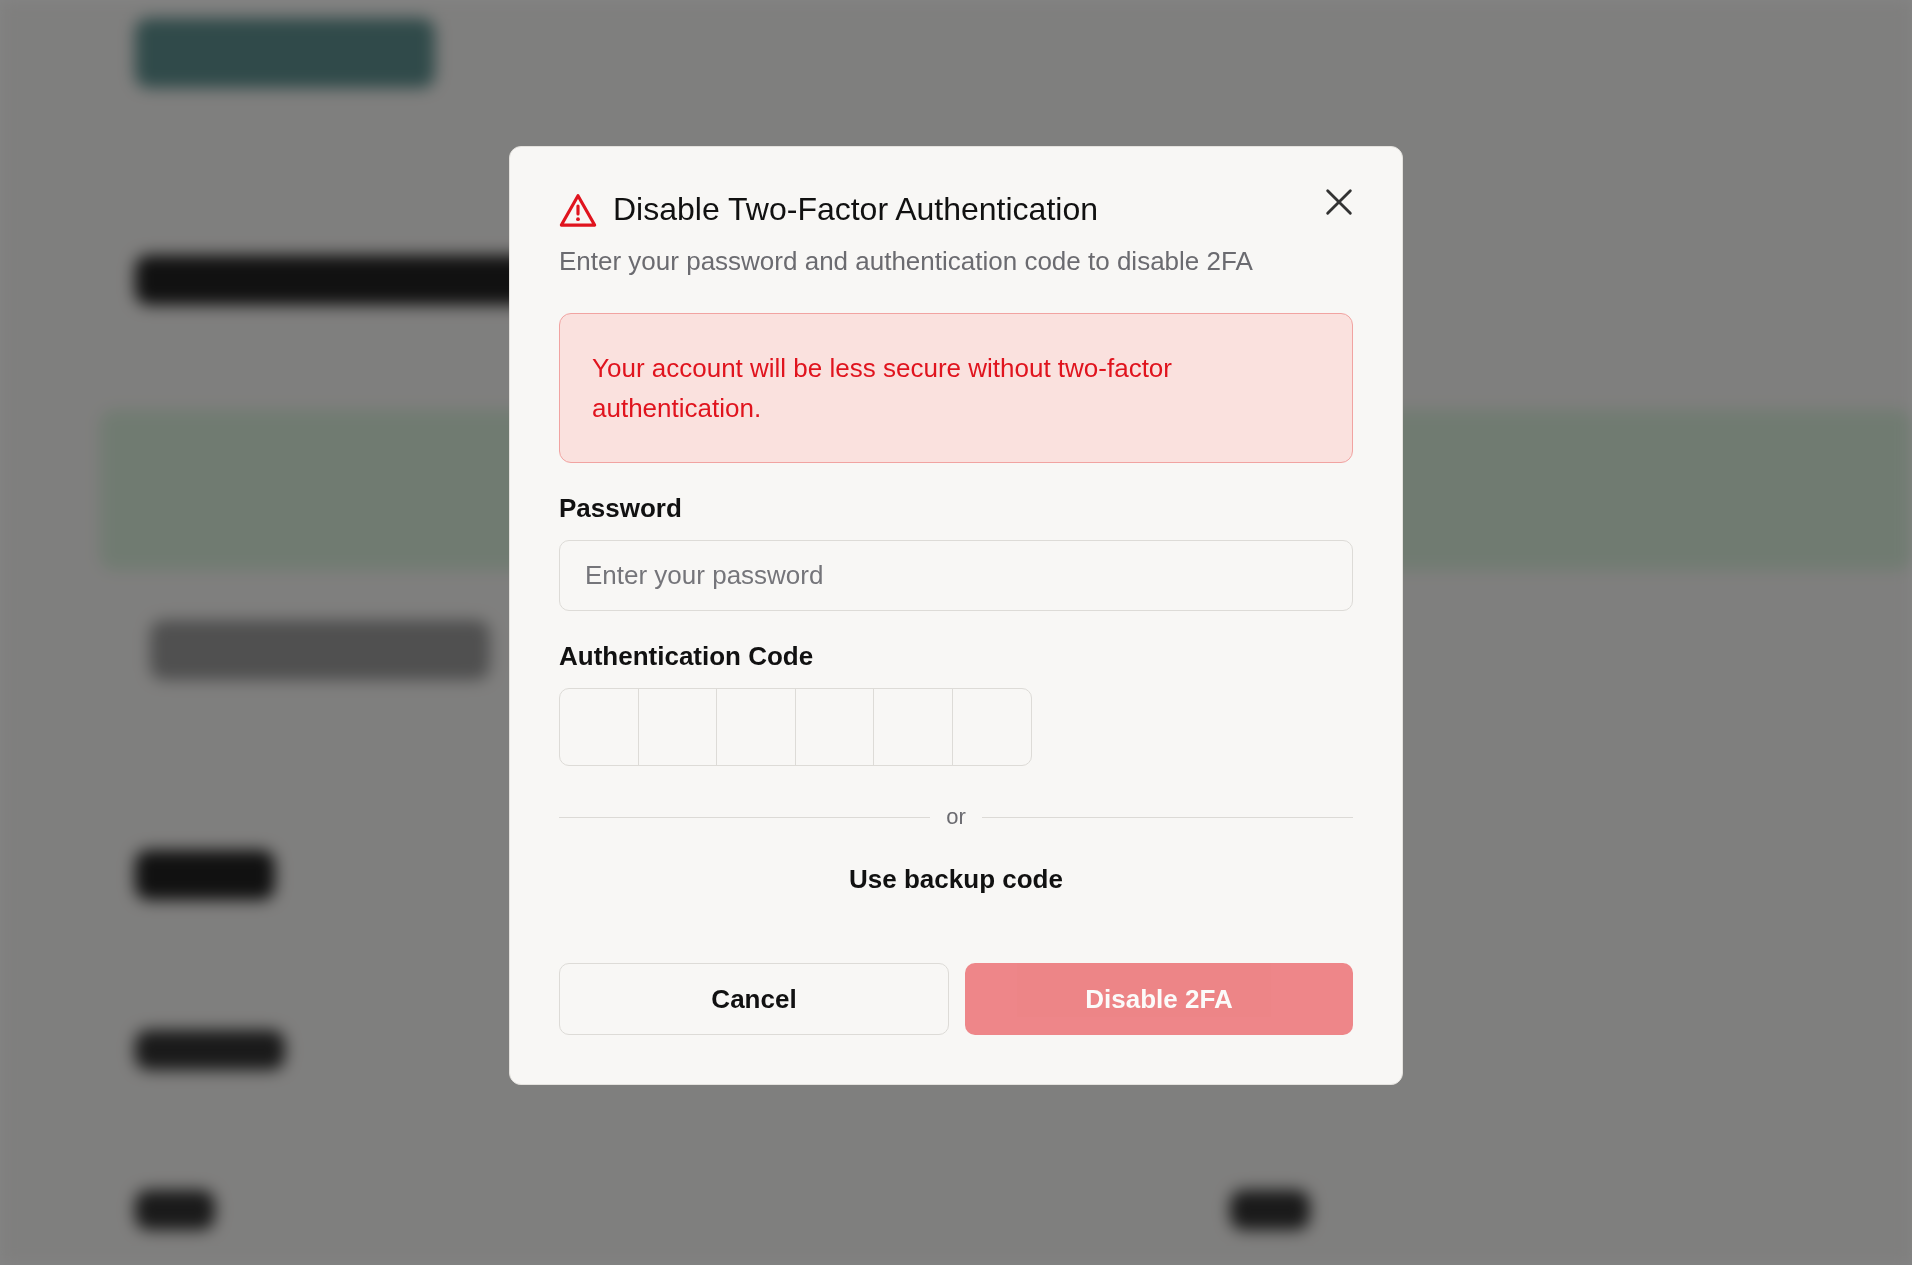 The height and width of the screenshot is (1265, 1912). What do you see at coordinates (754, 999) in the screenshot?
I see `cancel-button: Cancel` at bounding box center [754, 999].